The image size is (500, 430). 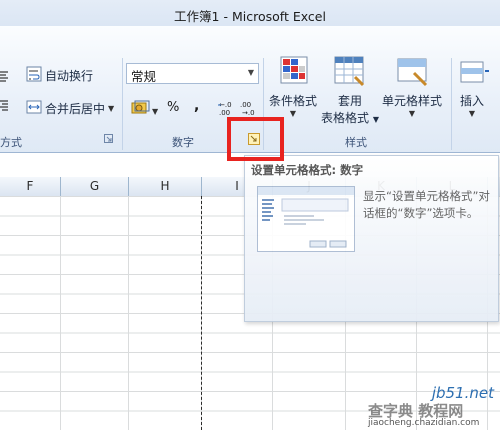 What do you see at coordinates (356, 142) in the screenshot?
I see `styles-group-label: 样式` at bounding box center [356, 142].